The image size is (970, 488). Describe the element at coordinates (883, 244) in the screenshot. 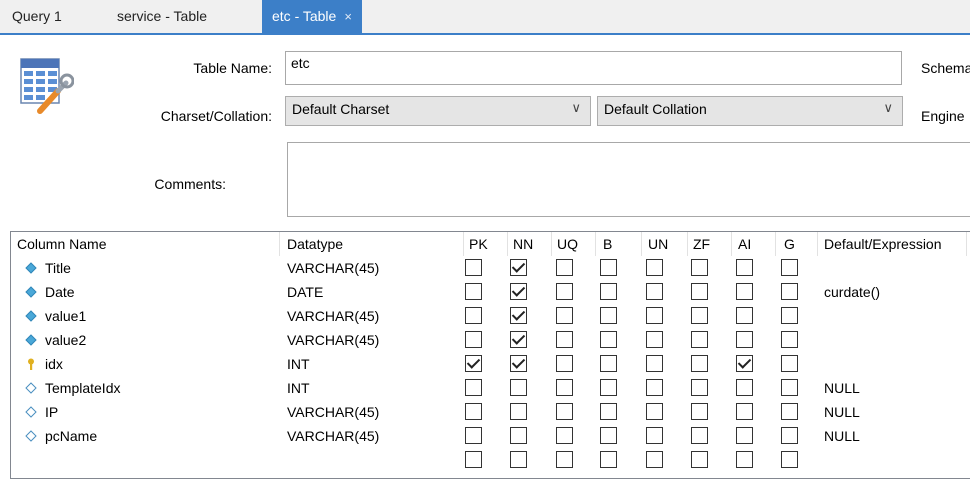

I see `header-default-expression: Default/Expression` at that location.